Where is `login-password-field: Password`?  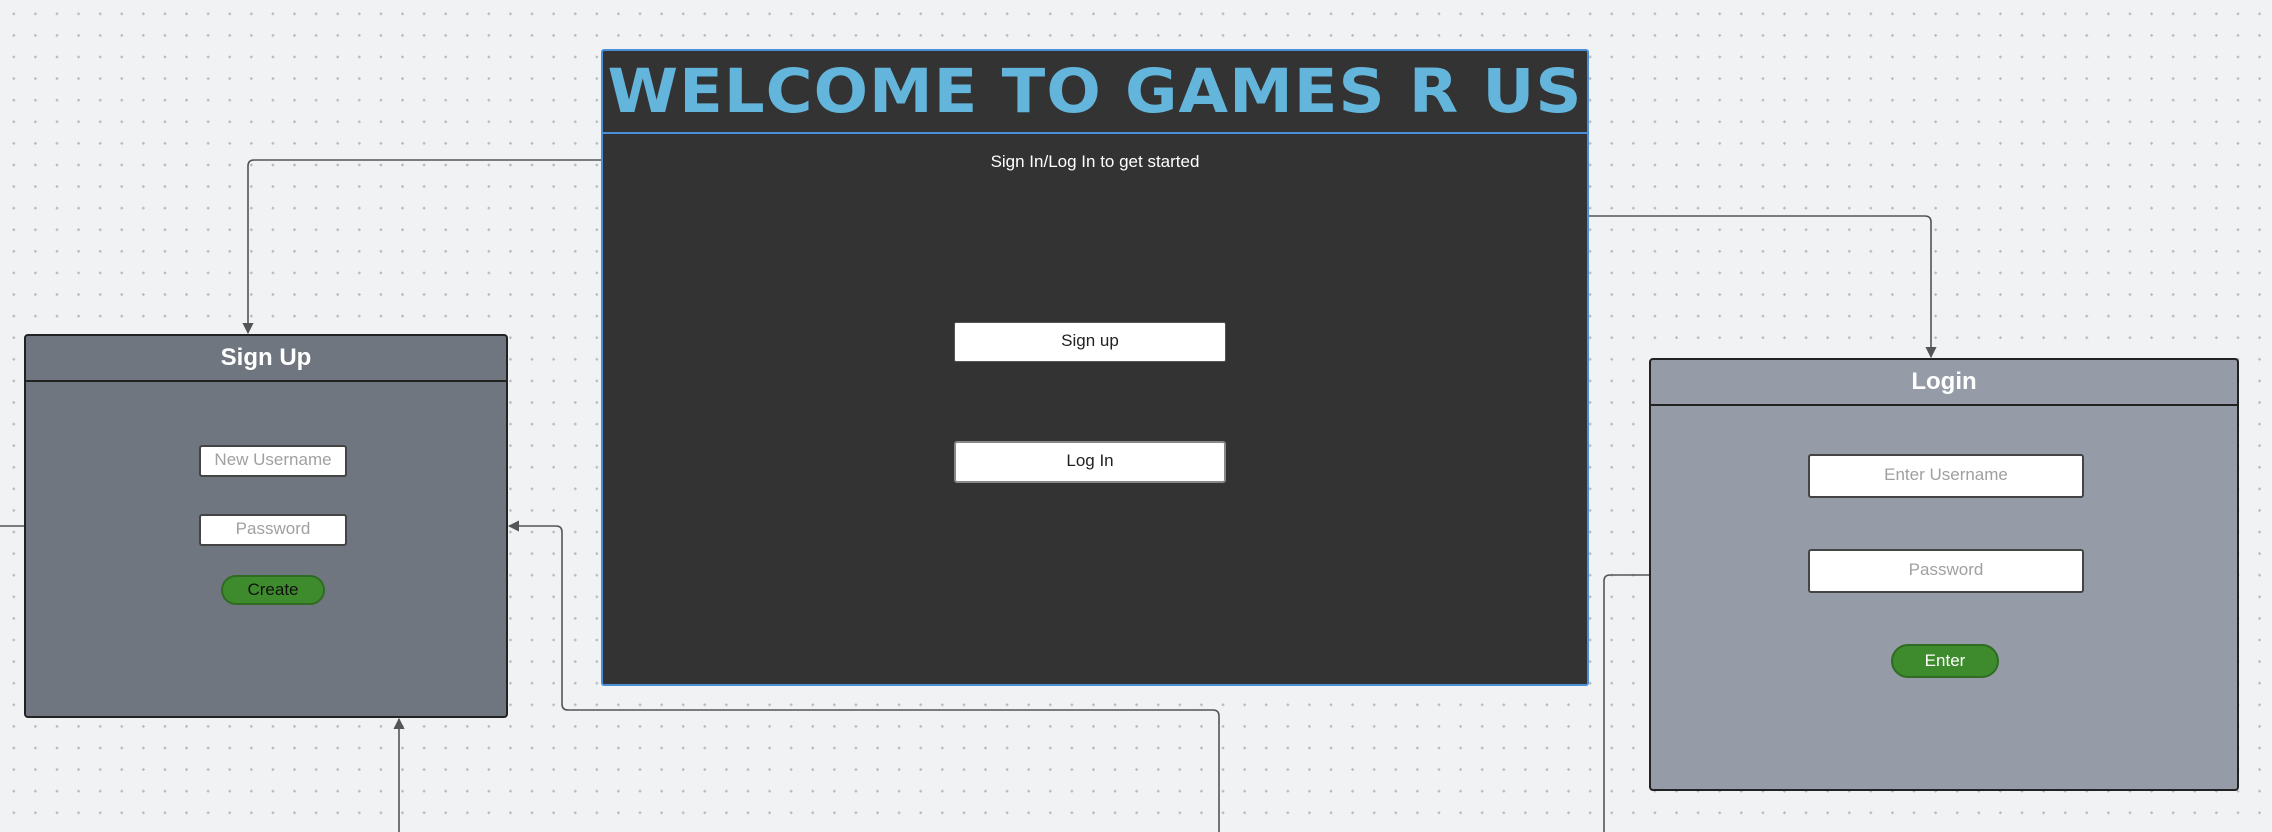
login-password-field: Password is located at coordinates (1946, 571).